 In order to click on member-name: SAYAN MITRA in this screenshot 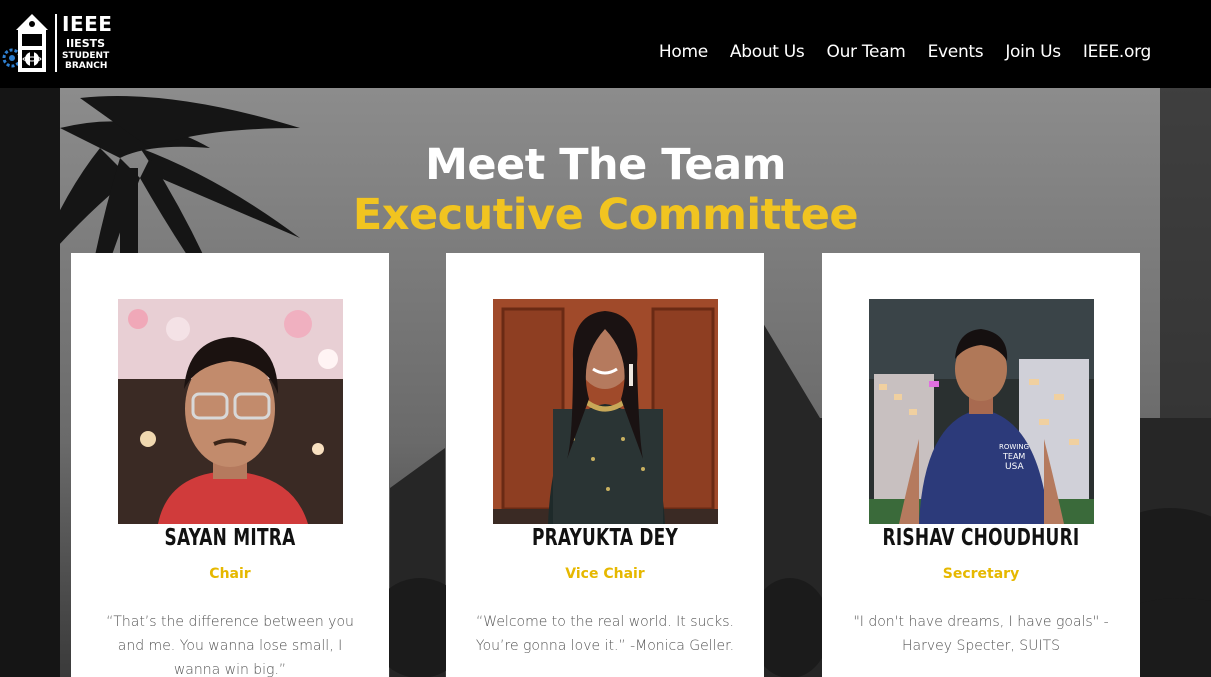, I will do `click(230, 538)`.